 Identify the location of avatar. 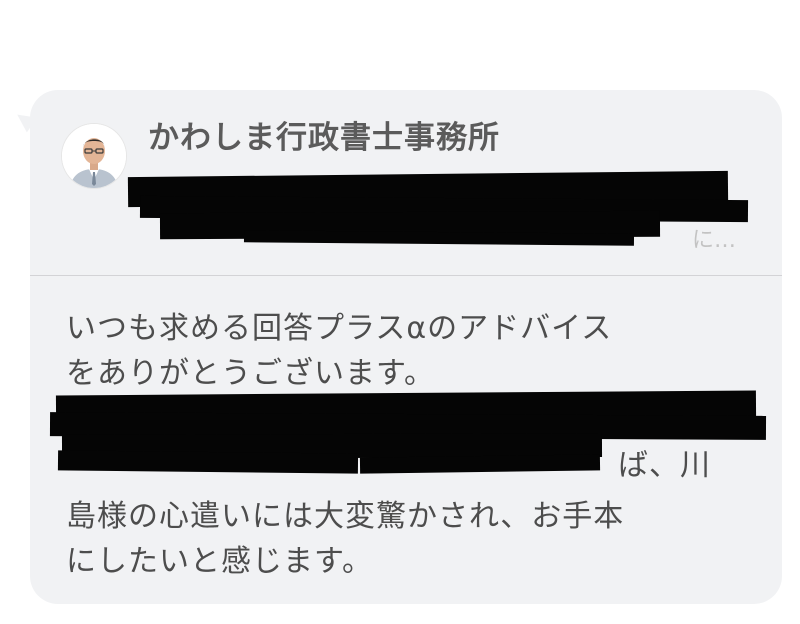
(94, 156).